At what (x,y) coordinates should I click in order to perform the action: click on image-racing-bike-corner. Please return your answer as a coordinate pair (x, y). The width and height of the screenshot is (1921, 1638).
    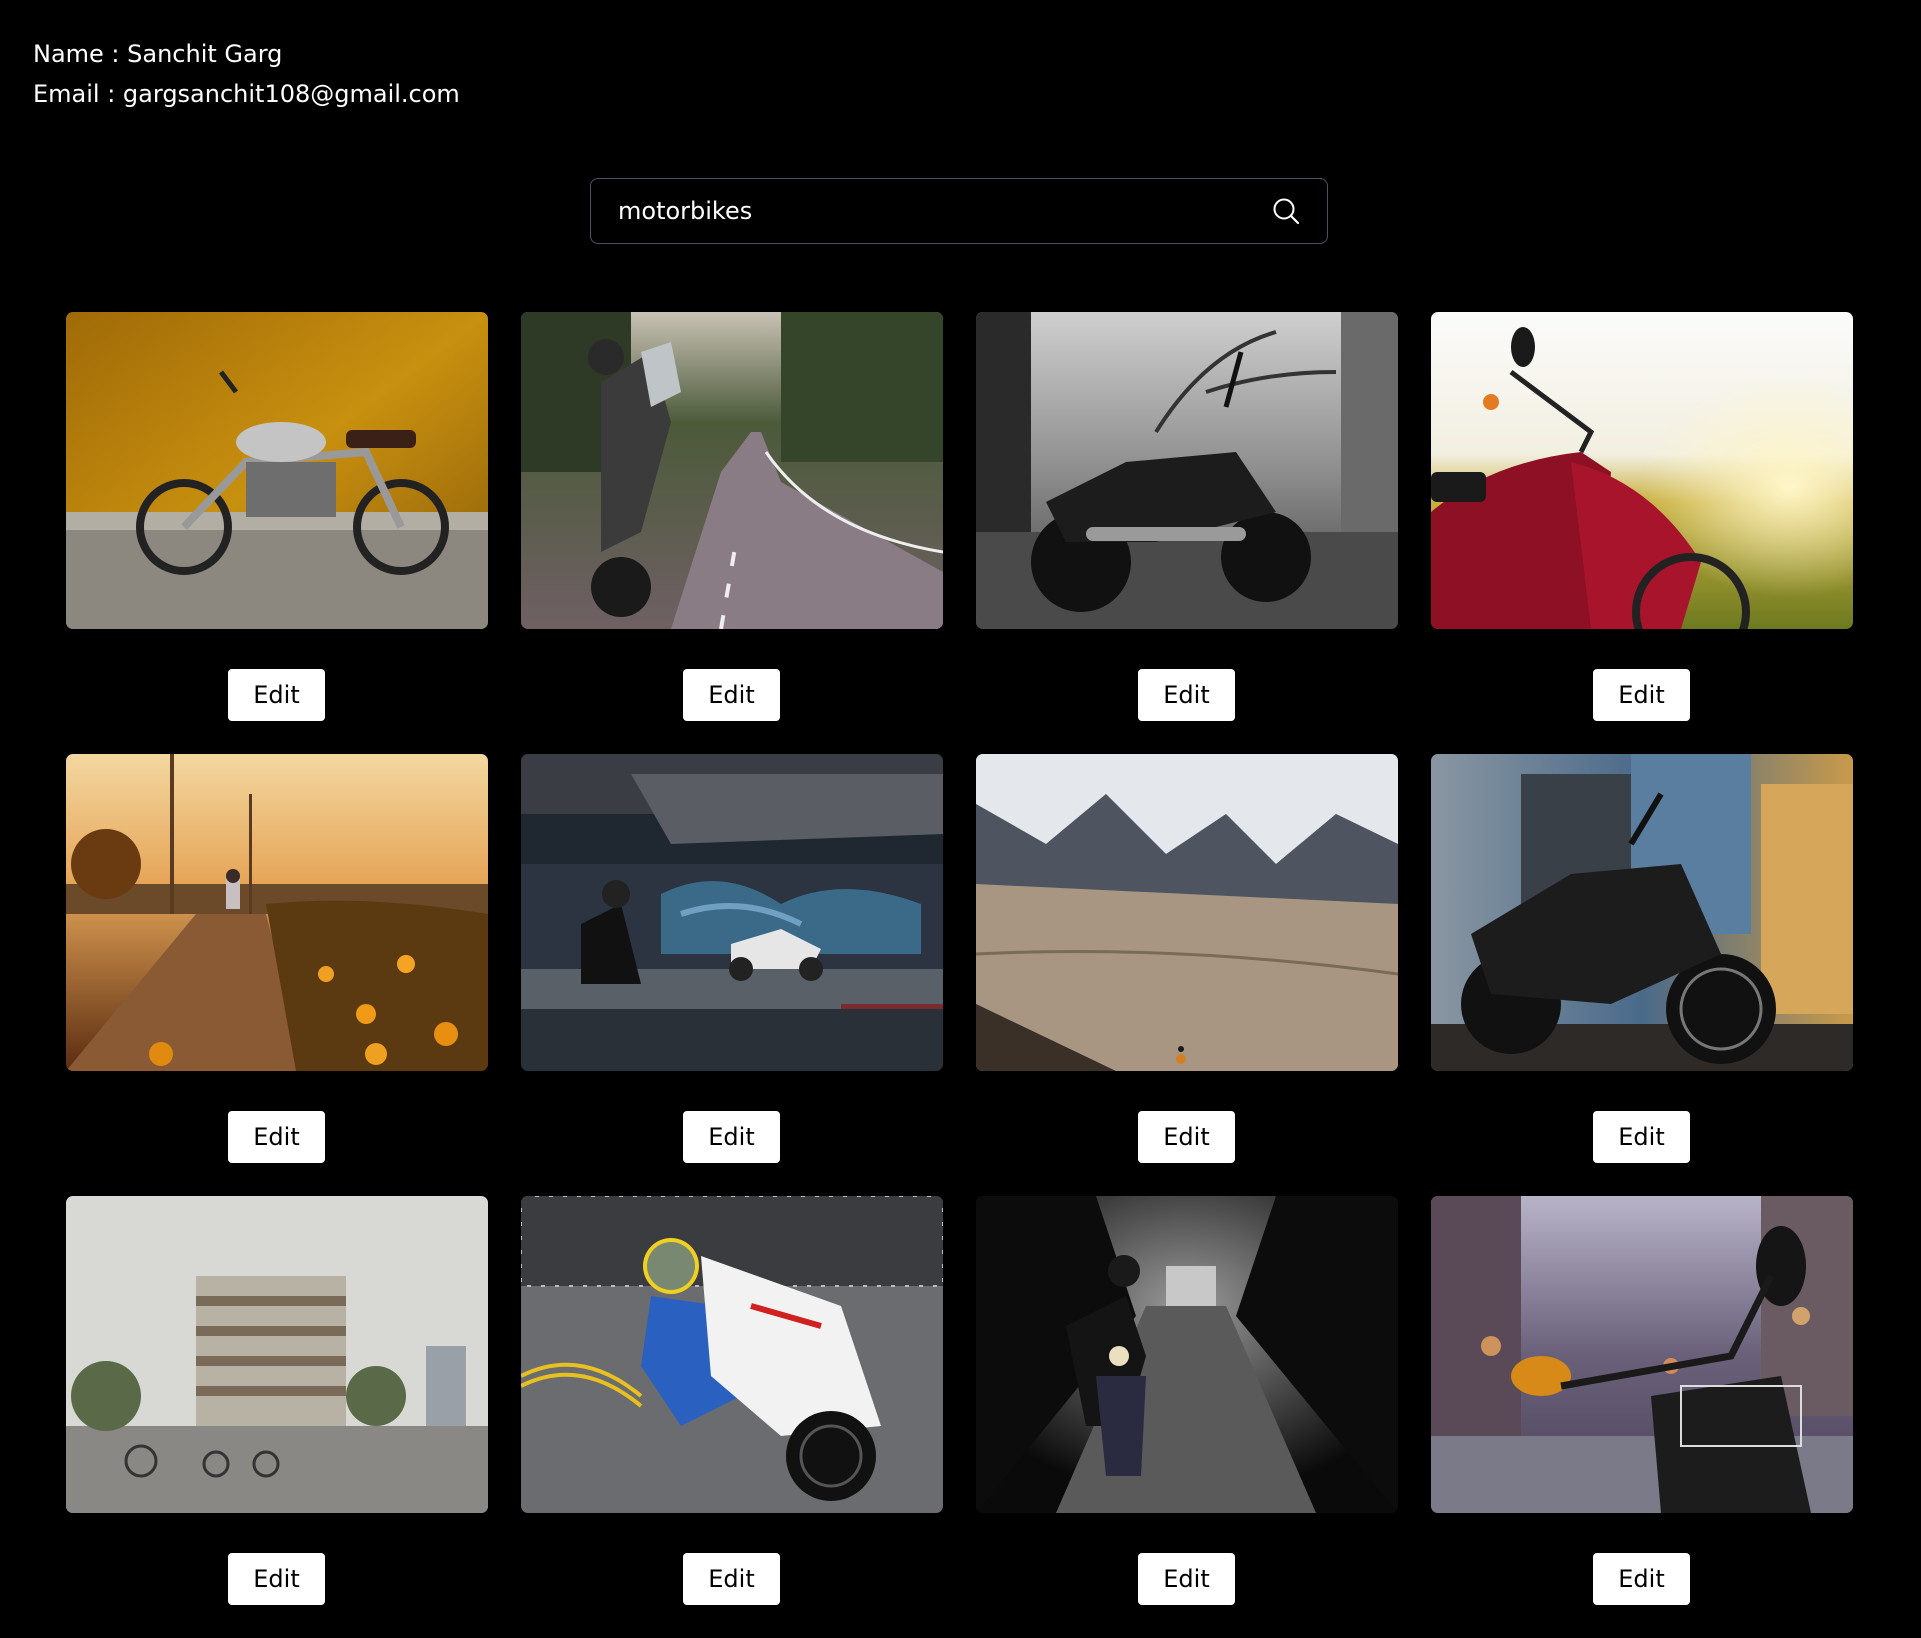
    Looking at the image, I should click on (732, 1354).